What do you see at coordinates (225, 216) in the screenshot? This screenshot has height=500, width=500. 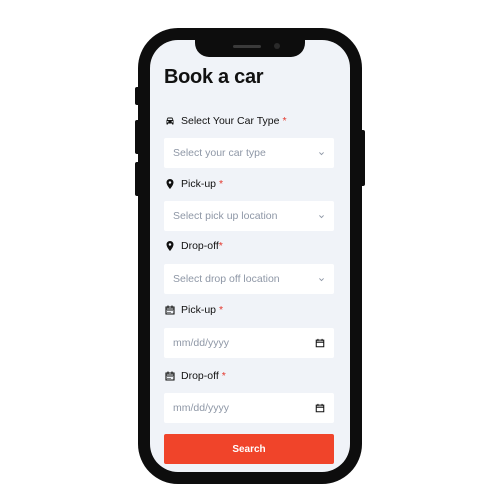 I see `pickup-location-placeholder: Select pick up location` at bounding box center [225, 216].